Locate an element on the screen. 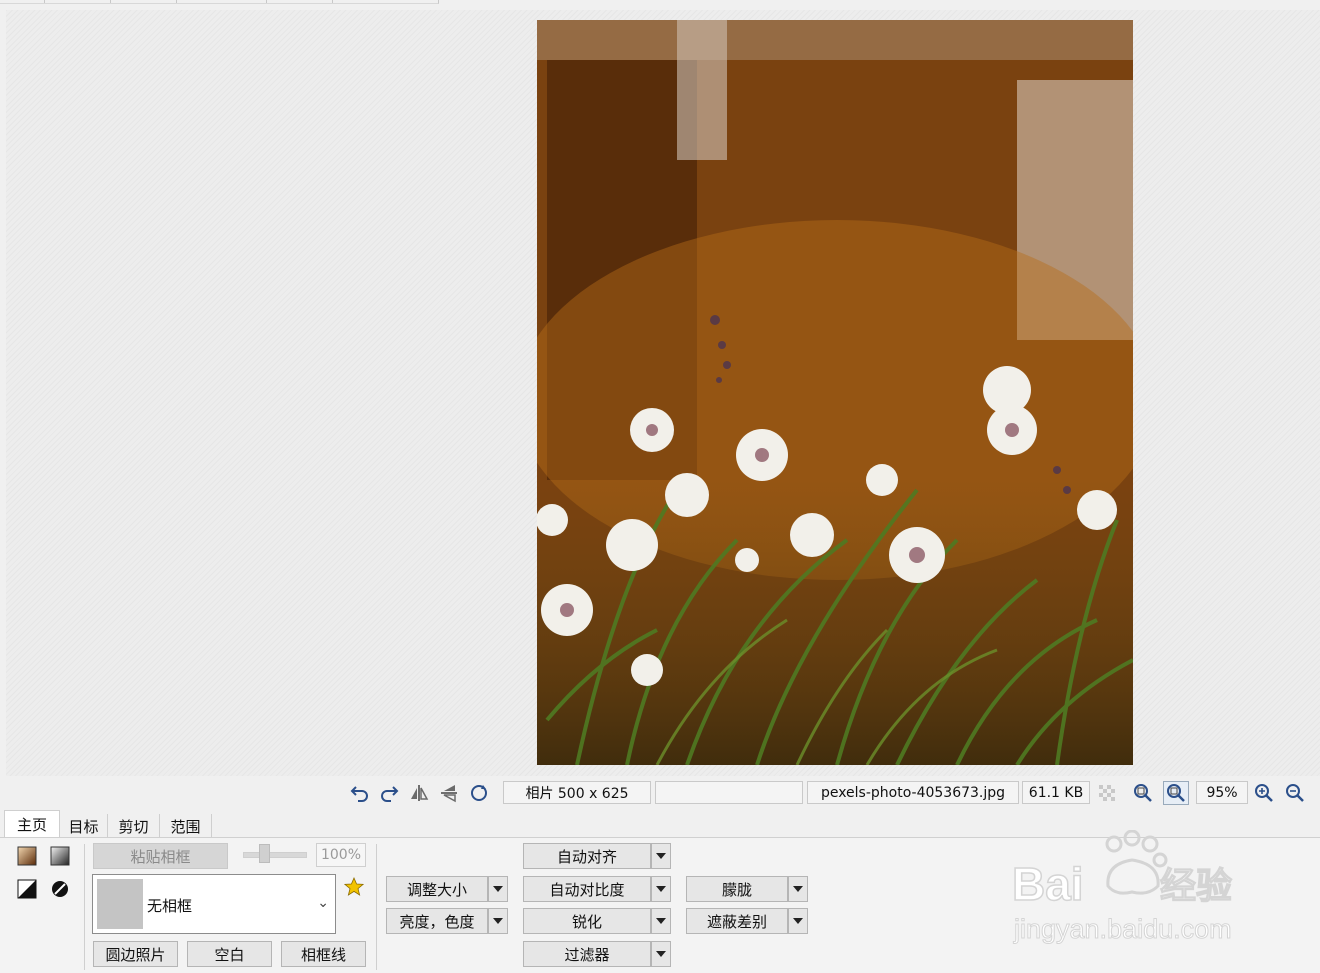 This screenshot has height=973, width=1320. gradient-gray-icon is located at coordinates (60, 856).